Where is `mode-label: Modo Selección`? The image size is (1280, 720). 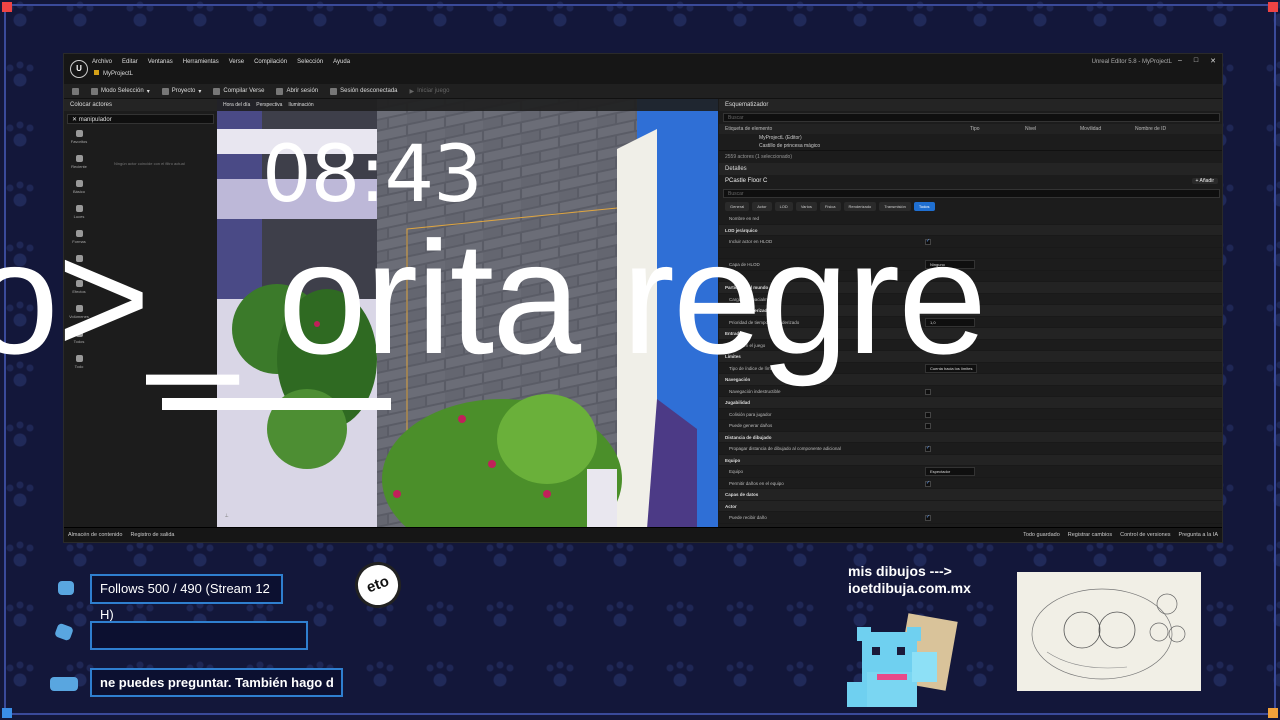
mode-label: Modo Selección is located at coordinates (122, 91).